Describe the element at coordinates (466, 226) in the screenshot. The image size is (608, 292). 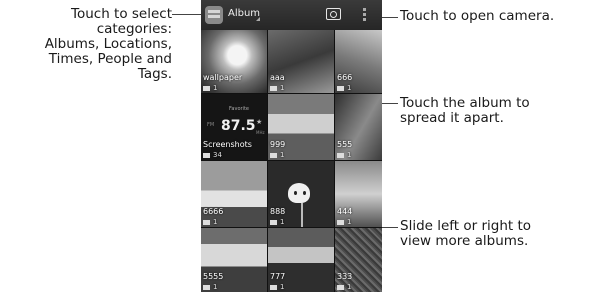
I see `callout-line: Slide left or right to` at that location.